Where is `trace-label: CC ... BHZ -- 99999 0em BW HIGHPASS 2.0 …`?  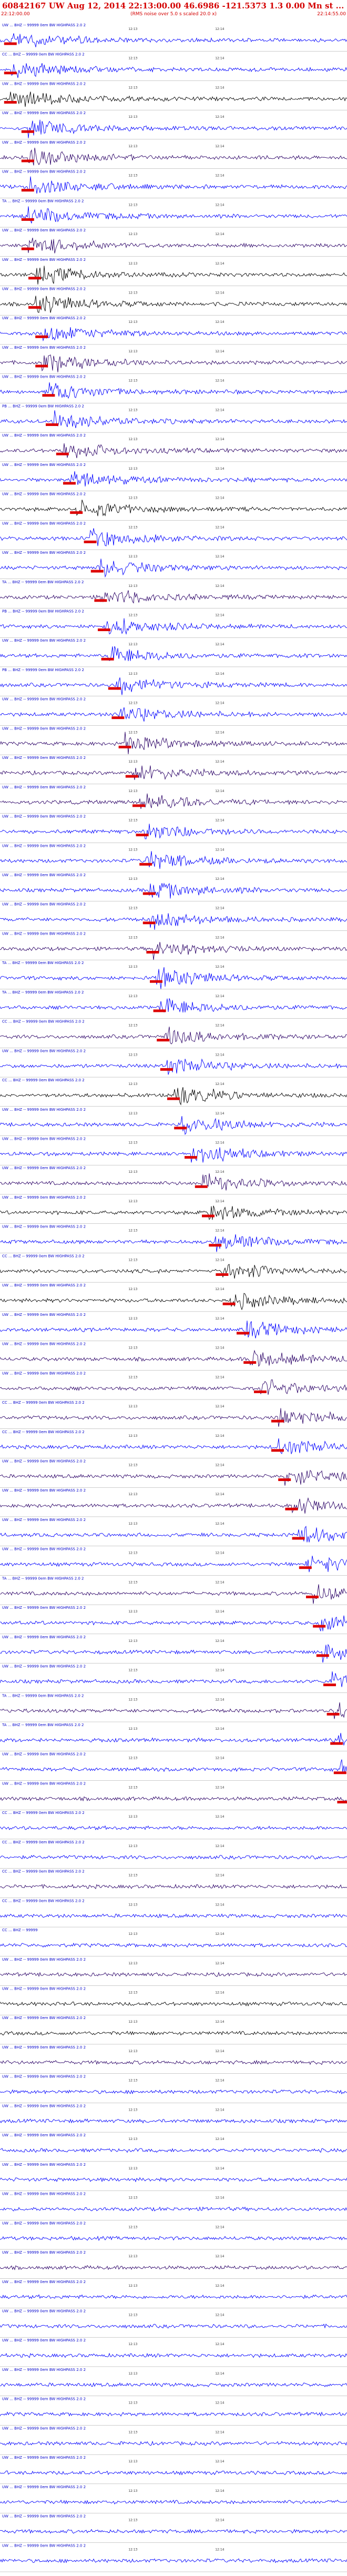 trace-label: CC ... BHZ -- 99999 0em BW HIGHPASS 2.0 … is located at coordinates (43, 1872).